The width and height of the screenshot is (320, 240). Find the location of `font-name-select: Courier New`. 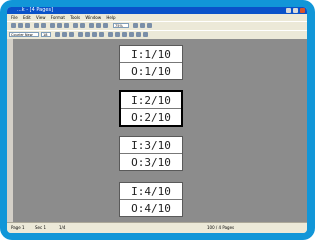

font-name-select: Courier New is located at coordinates (24, 34).